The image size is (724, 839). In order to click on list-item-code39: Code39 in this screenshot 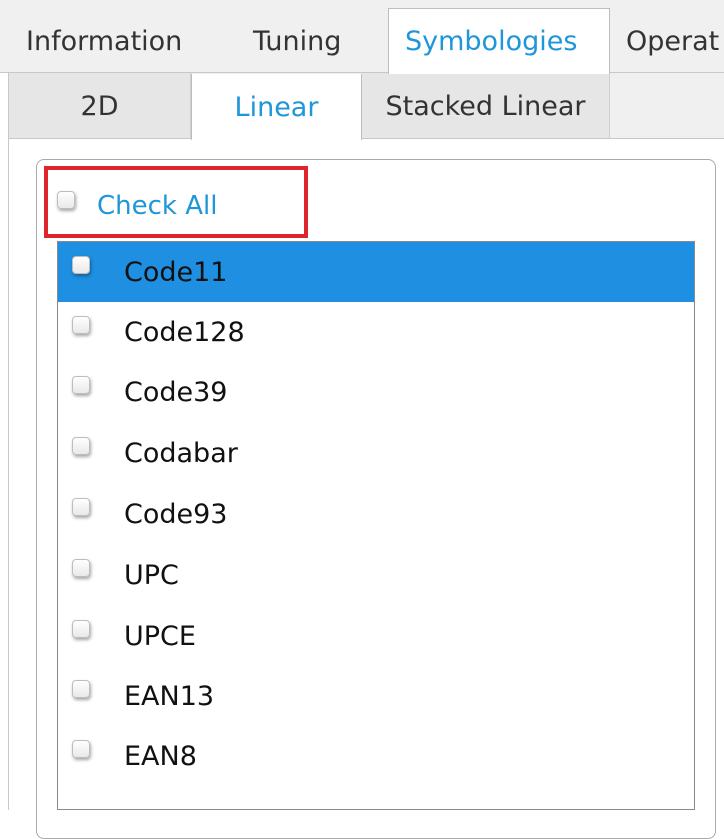, I will do `click(376, 392)`.